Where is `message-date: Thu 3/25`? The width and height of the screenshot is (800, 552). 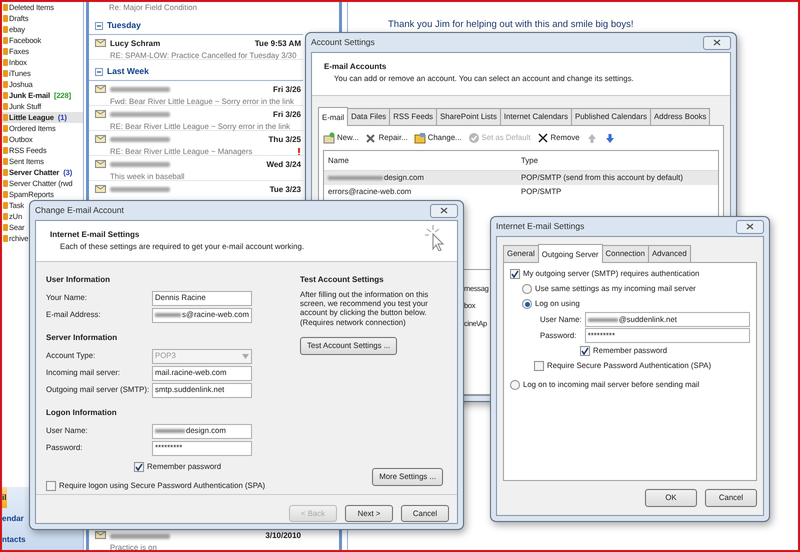
message-date: Thu 3/25 is located at coordinates (284, 140).